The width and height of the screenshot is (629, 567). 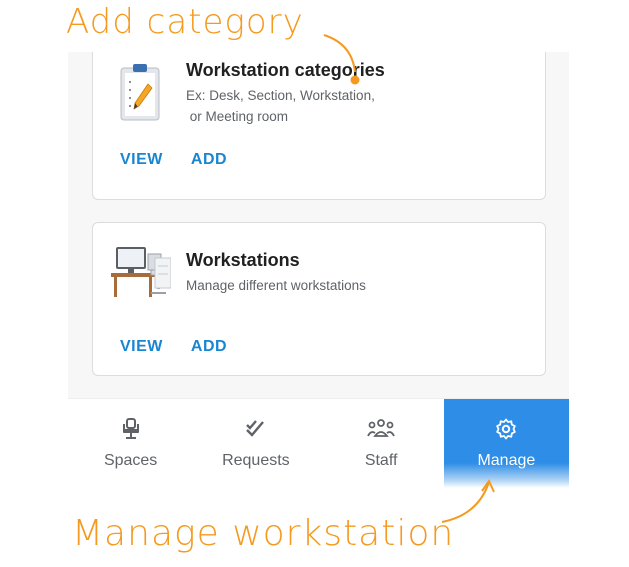 I want to click on desk-icon, so click(x=141, y=272).